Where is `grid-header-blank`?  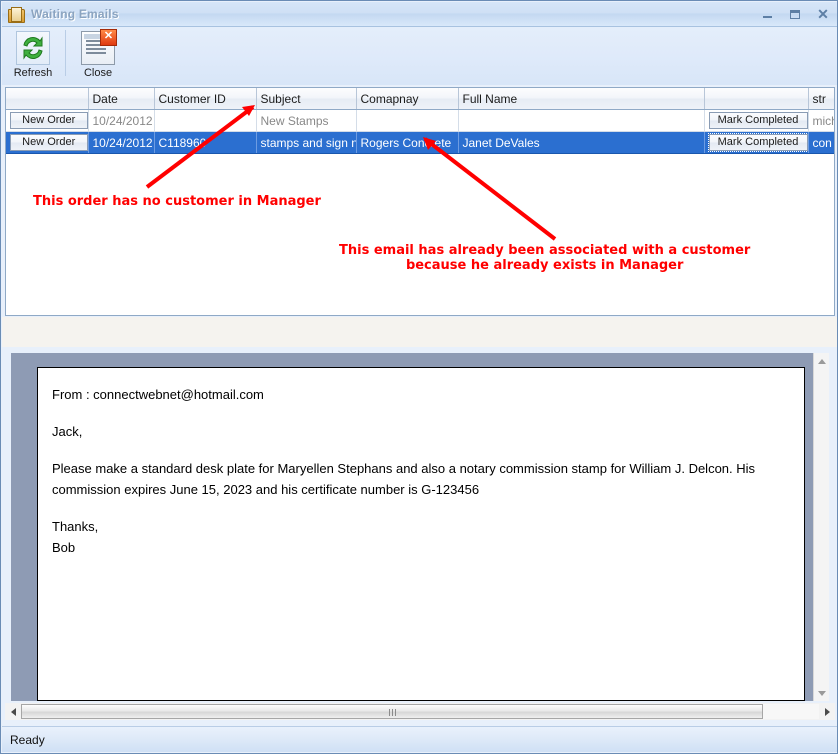
grid-header-blank is located at coordinates (47, 99).